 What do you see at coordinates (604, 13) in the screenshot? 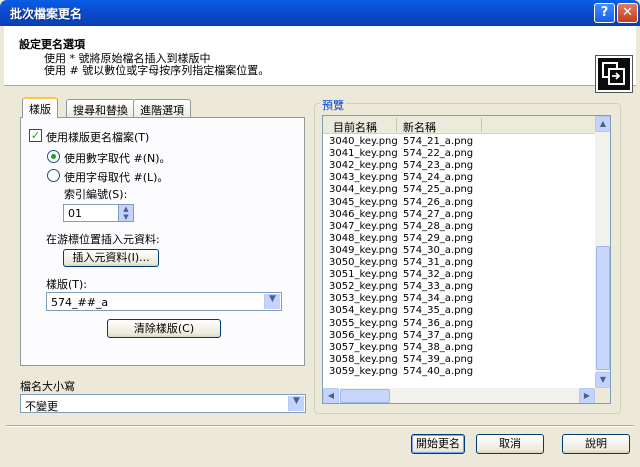
I see `help-title-button: ?` at bounding box center [604, 13].